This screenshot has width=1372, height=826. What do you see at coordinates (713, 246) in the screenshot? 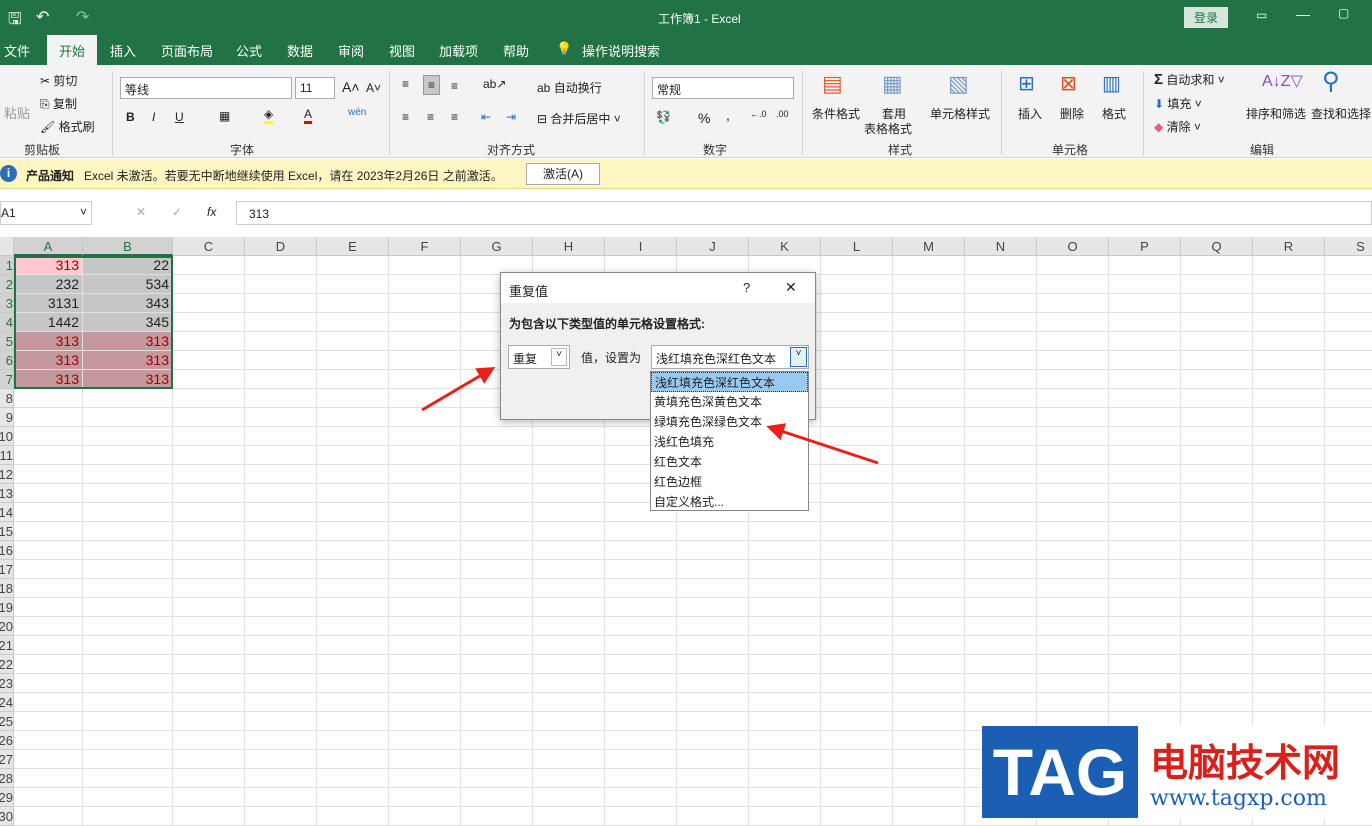
I see `column-header-J: J` at bounding box center [713, 246].